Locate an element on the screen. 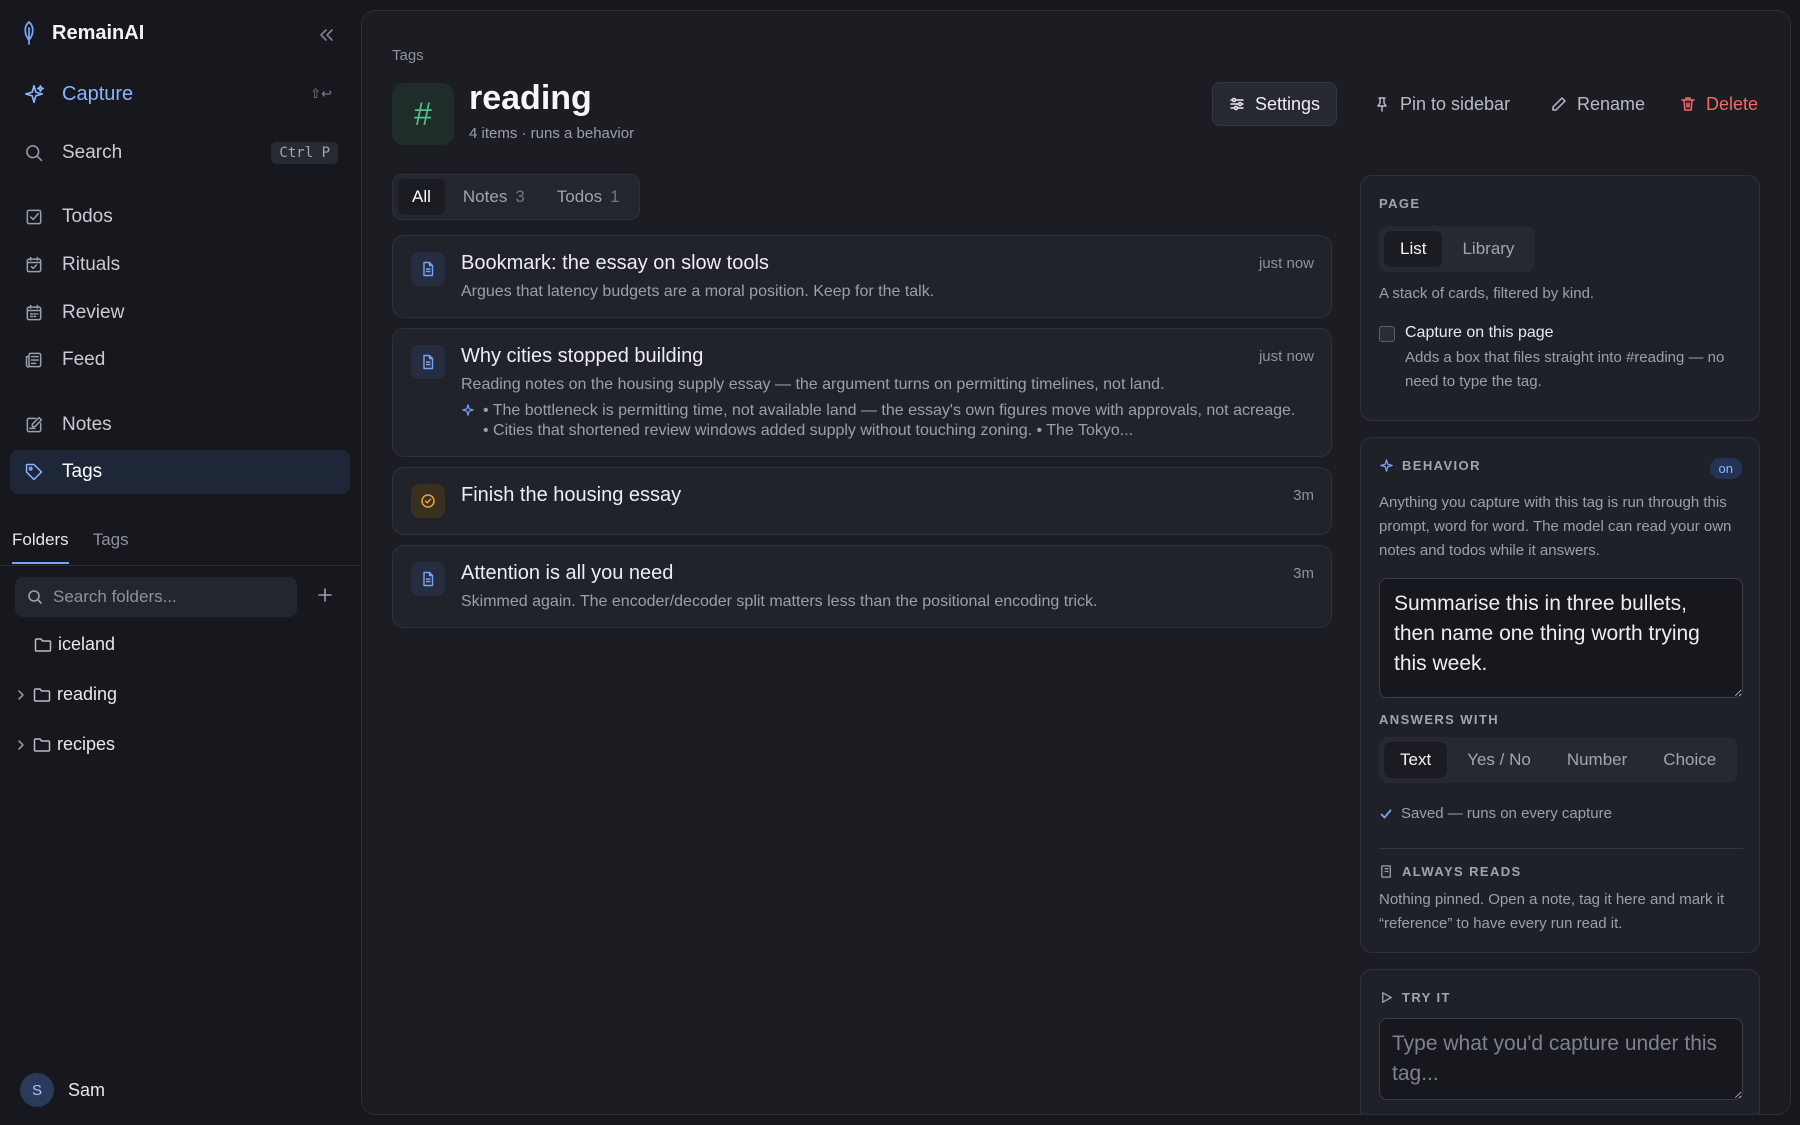 This screenshot has height=1125, width=1800. sidebar-item-tags: Tags is located at coordinates (180, 472).